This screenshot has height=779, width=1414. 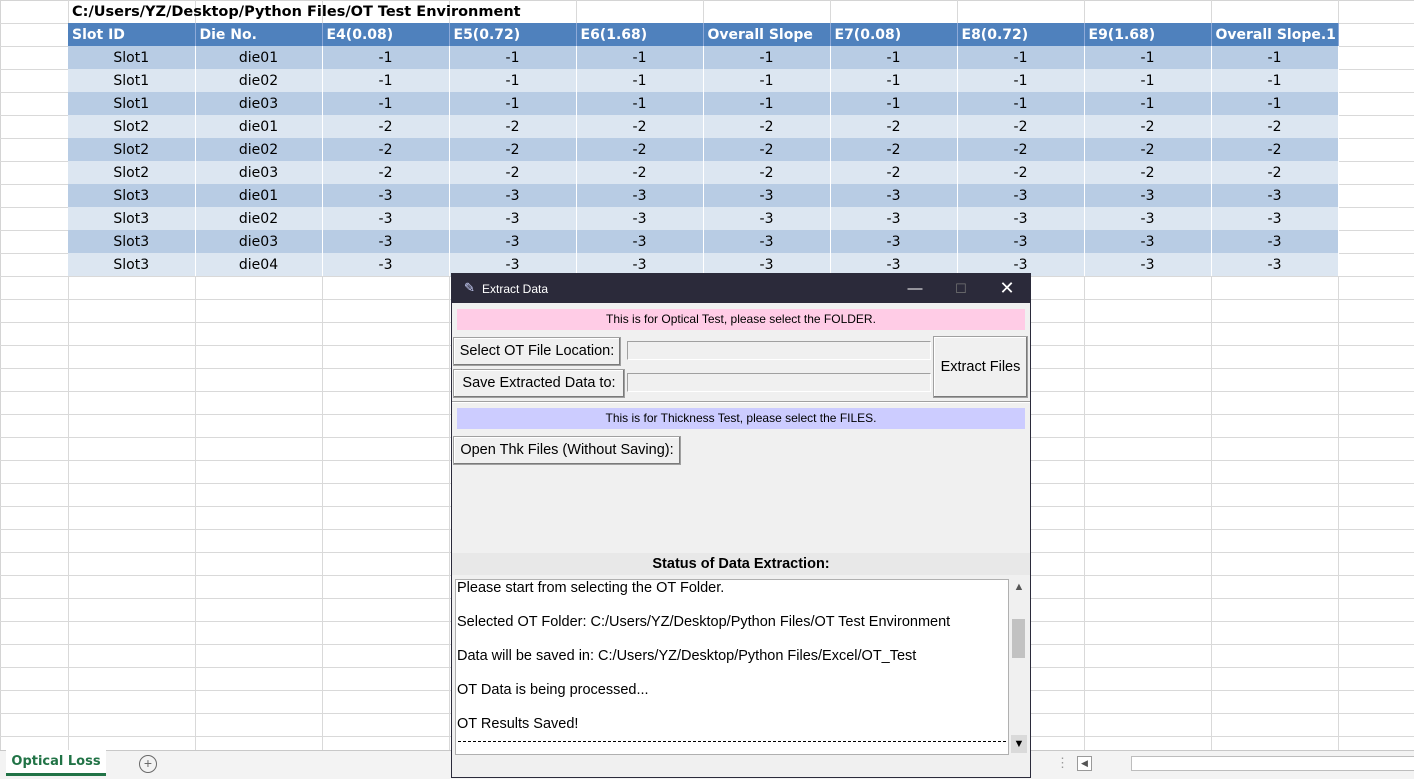 I want to click on sheet-tab-optical-loss: Optical Loss, so click(x=56, y=763).